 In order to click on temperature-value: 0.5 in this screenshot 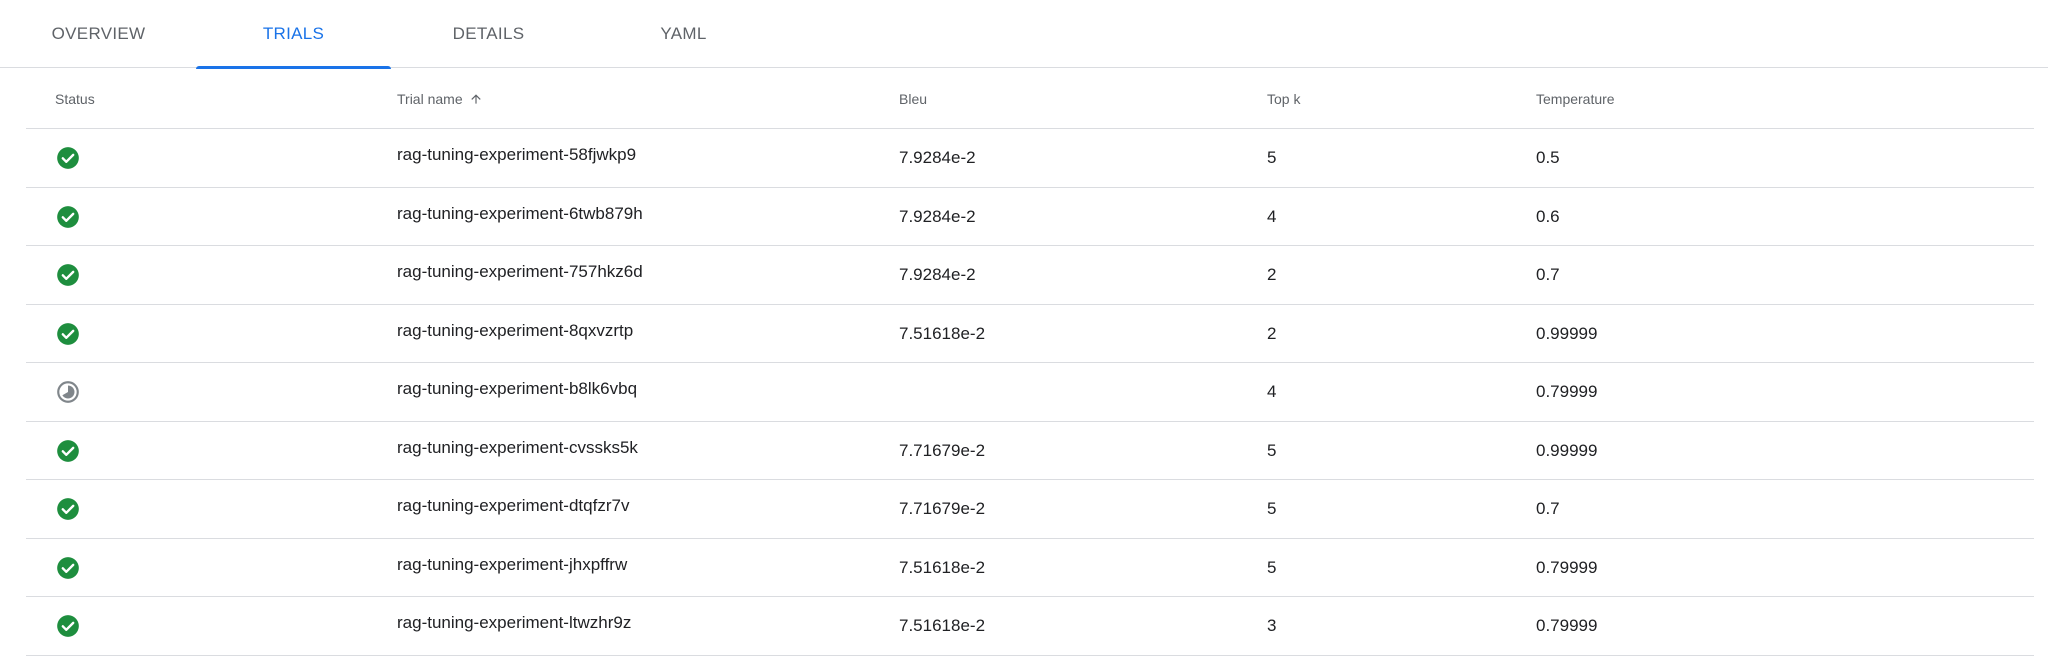, I will do `click(1548, 157)`.